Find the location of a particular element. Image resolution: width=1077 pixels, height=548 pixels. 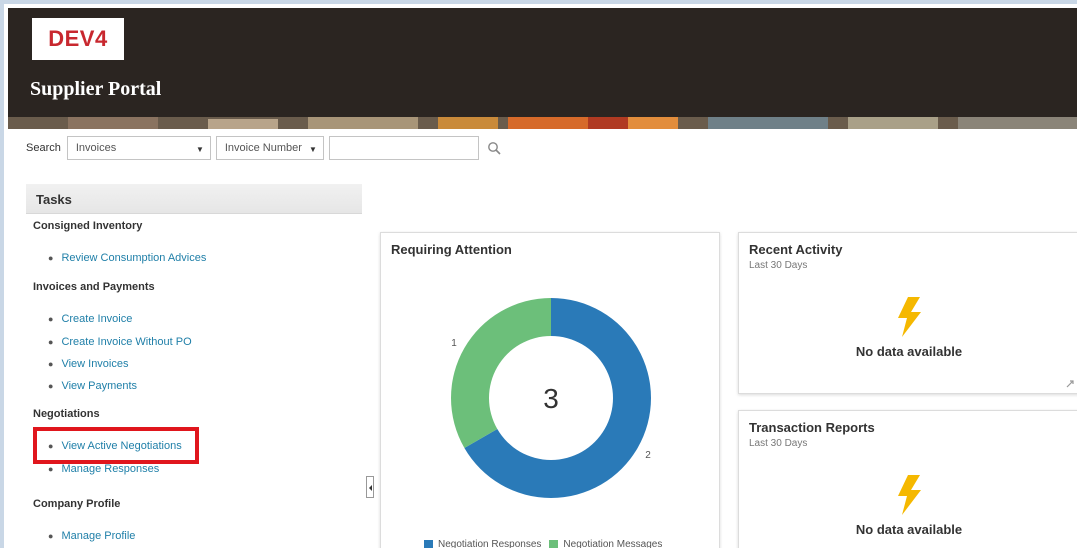

search-category-select: Invoices ▼ is located at coordinates (138, 148).